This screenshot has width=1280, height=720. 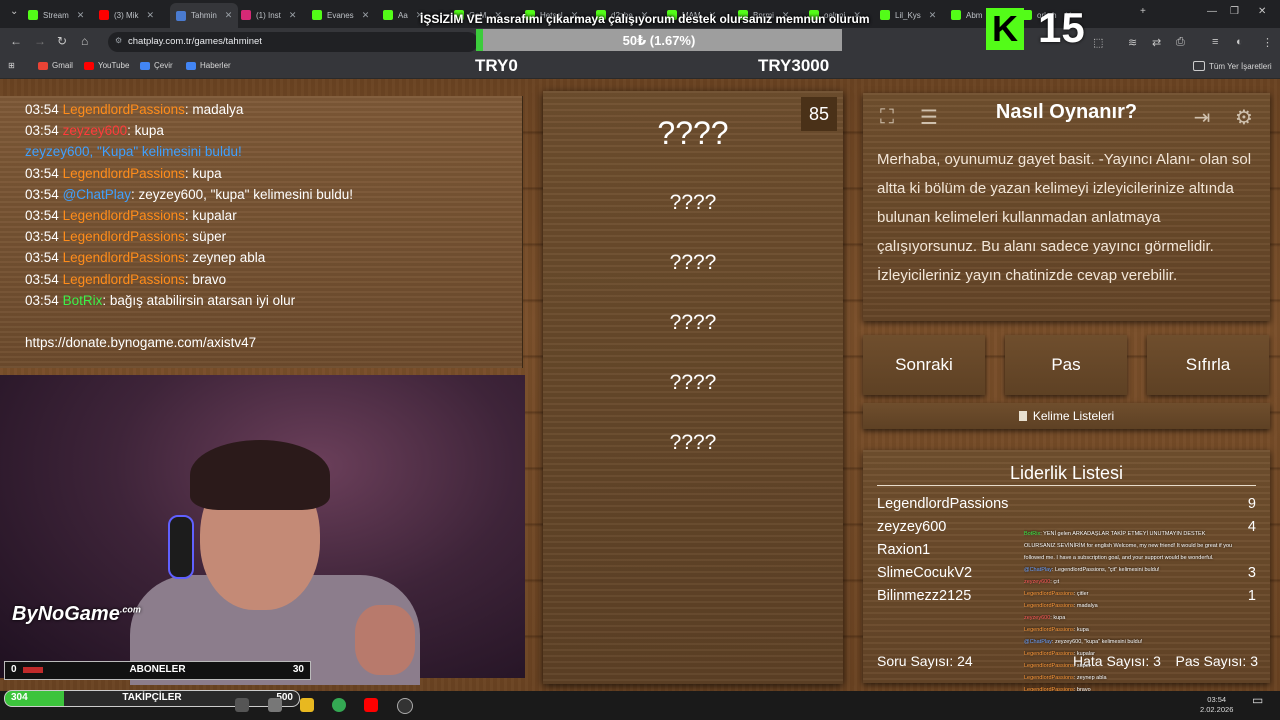 I want to click on minimize-icon: —, so click(x=1212, y=11).